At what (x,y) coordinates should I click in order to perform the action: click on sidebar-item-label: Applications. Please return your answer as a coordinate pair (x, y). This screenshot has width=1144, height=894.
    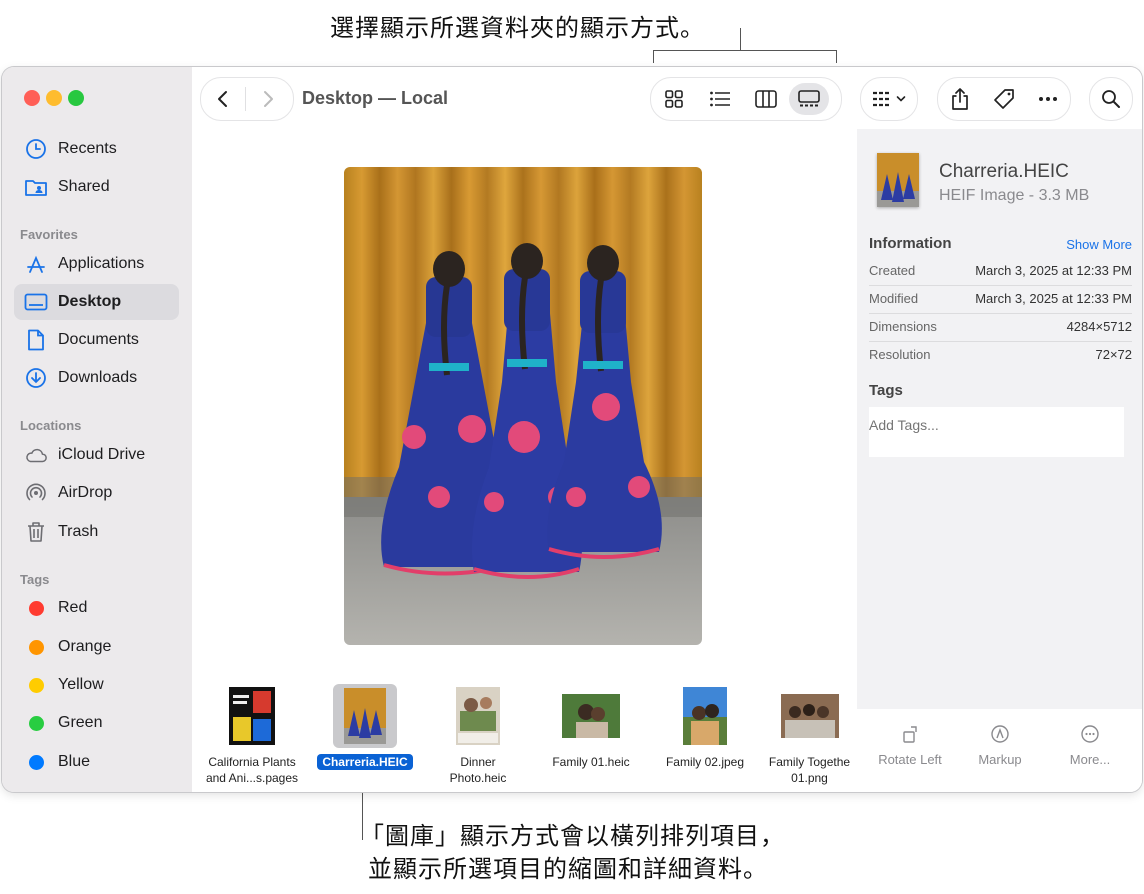
    Looking at the image, I should click on (101, 263).